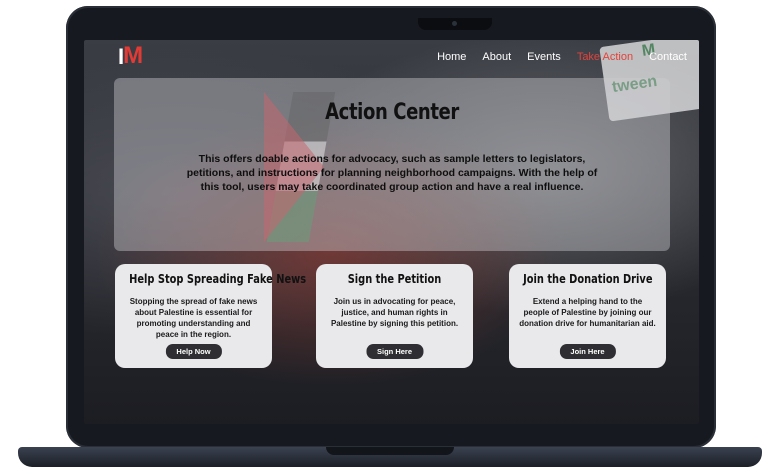 The width and height of the screenshot is (779, 475). I want to click on join-here-button: Join Here, so click(587, 351).